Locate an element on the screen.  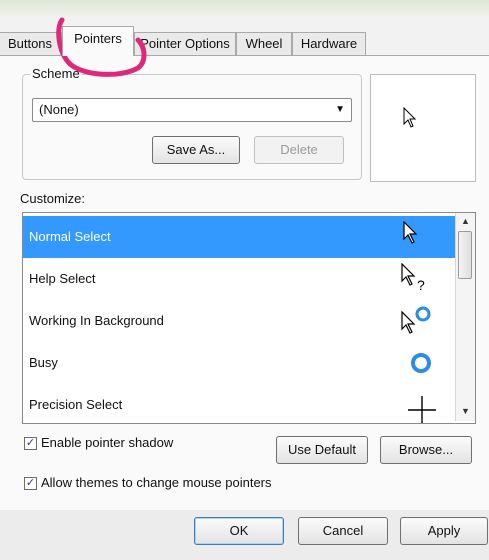
list-item: Help Select ? is located at coordinates (239, 279).